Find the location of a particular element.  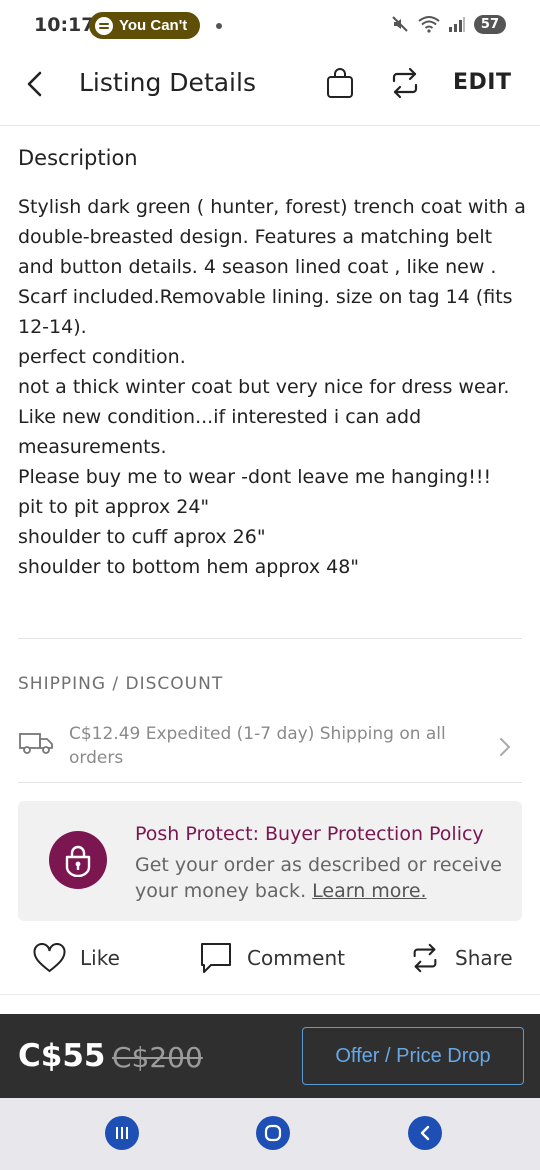

battery-indicator: 57 is located at coordinates (489, 24).